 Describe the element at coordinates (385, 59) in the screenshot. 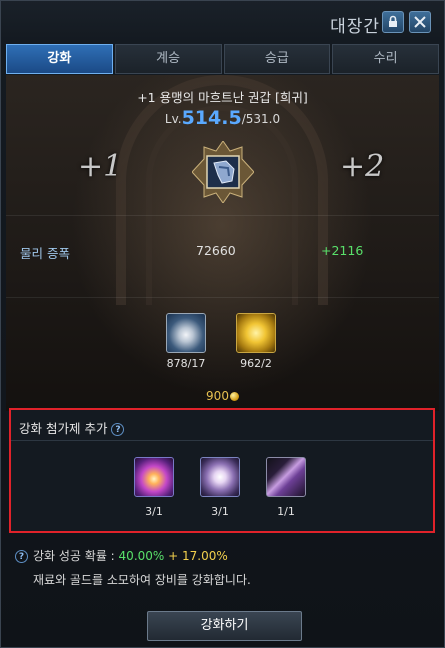

I see `tab-repair: 수리` at that location.